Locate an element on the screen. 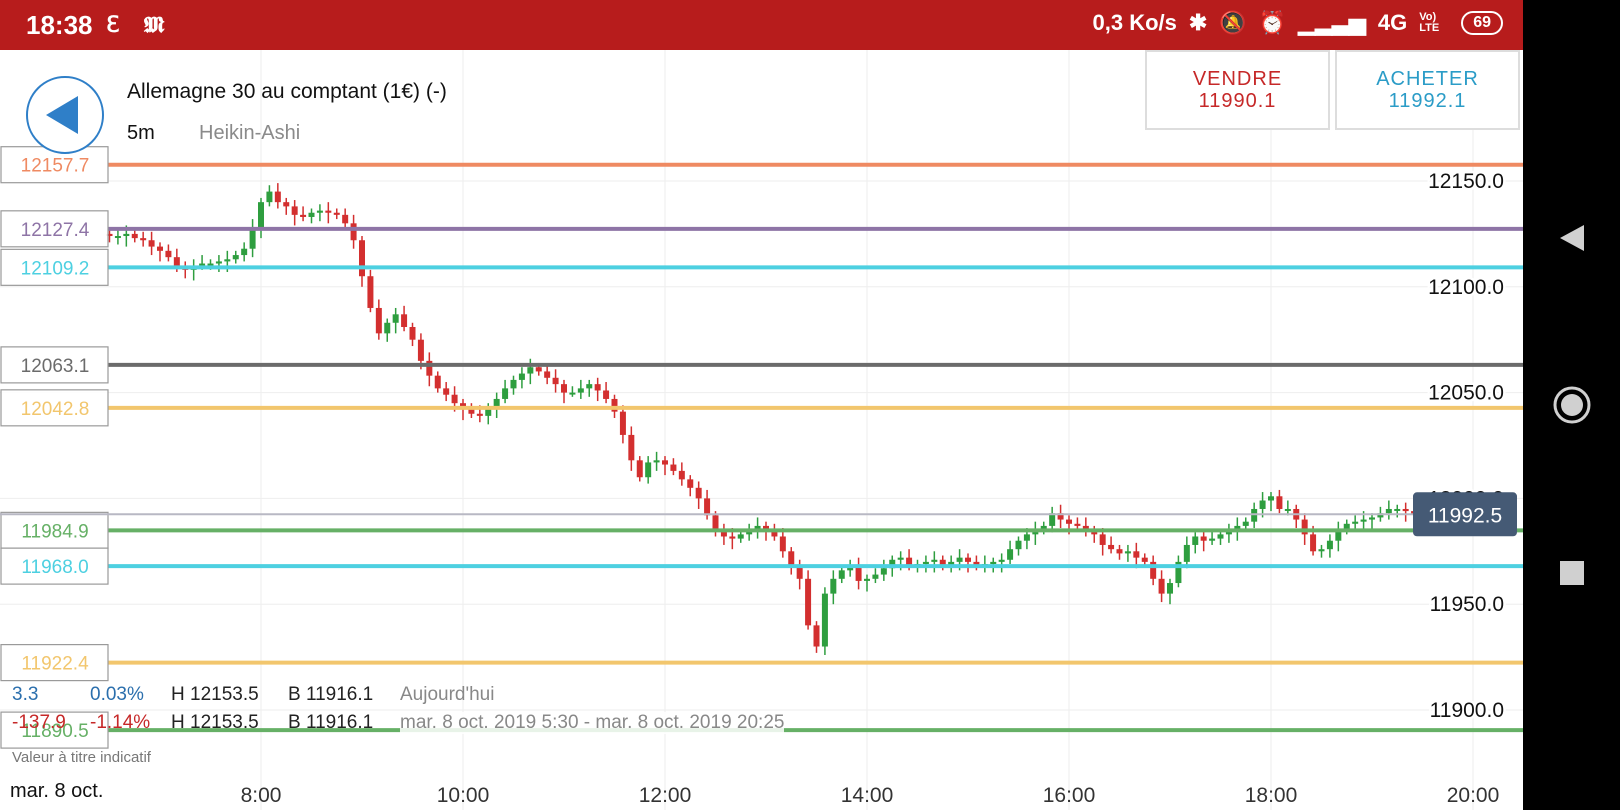  nav-home-button is located at coordinates (1571, 405).